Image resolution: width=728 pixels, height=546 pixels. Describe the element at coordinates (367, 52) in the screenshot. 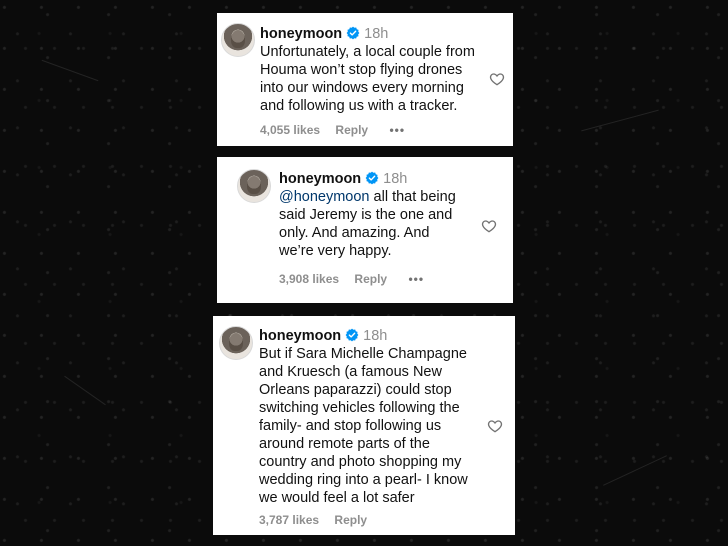

I see `comment-line: Unfortunately, a local couple from` at that location.